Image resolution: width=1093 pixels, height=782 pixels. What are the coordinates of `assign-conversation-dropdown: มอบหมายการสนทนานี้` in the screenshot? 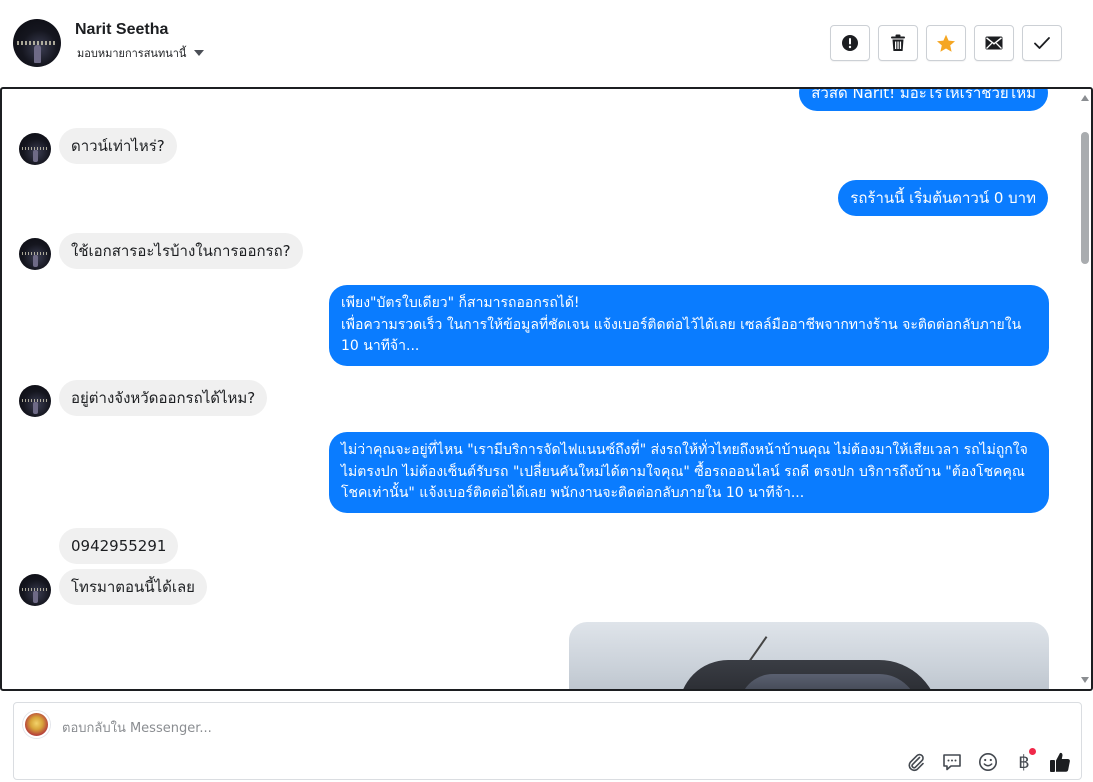 It's located at (141, 53).